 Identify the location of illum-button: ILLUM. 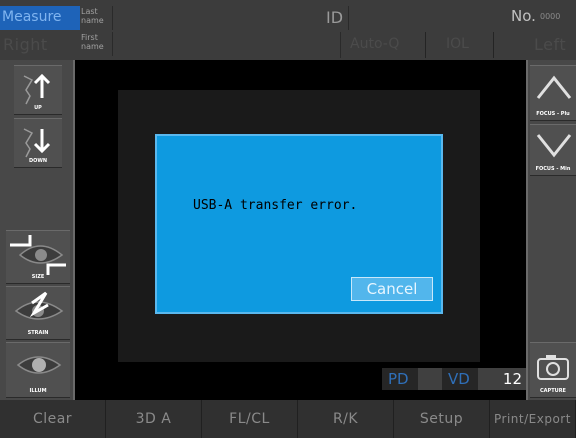
(38, 370).